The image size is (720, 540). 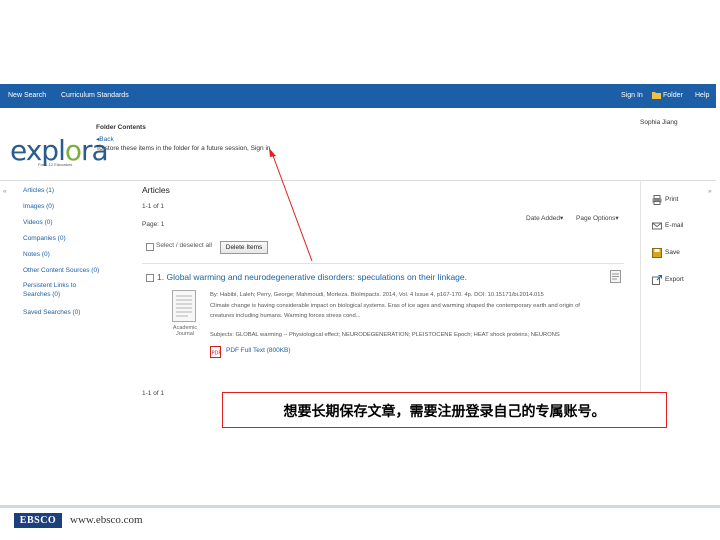 I want to click on page-indicator: Page: 1, so click(x=153, y=224).